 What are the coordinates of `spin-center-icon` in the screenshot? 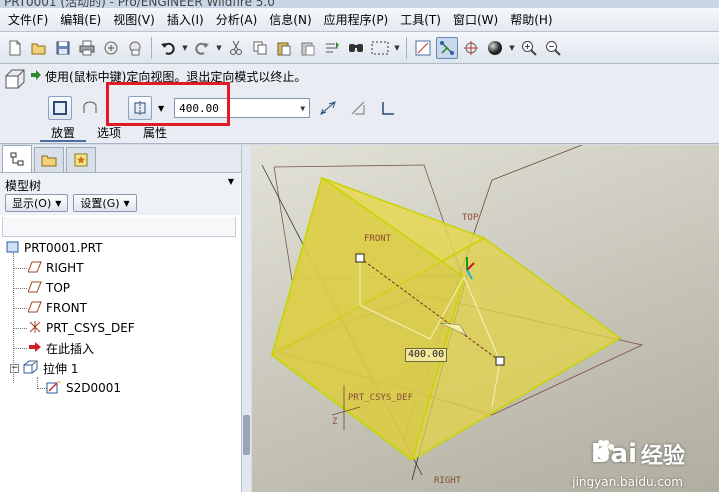 It's located at (471, 48).